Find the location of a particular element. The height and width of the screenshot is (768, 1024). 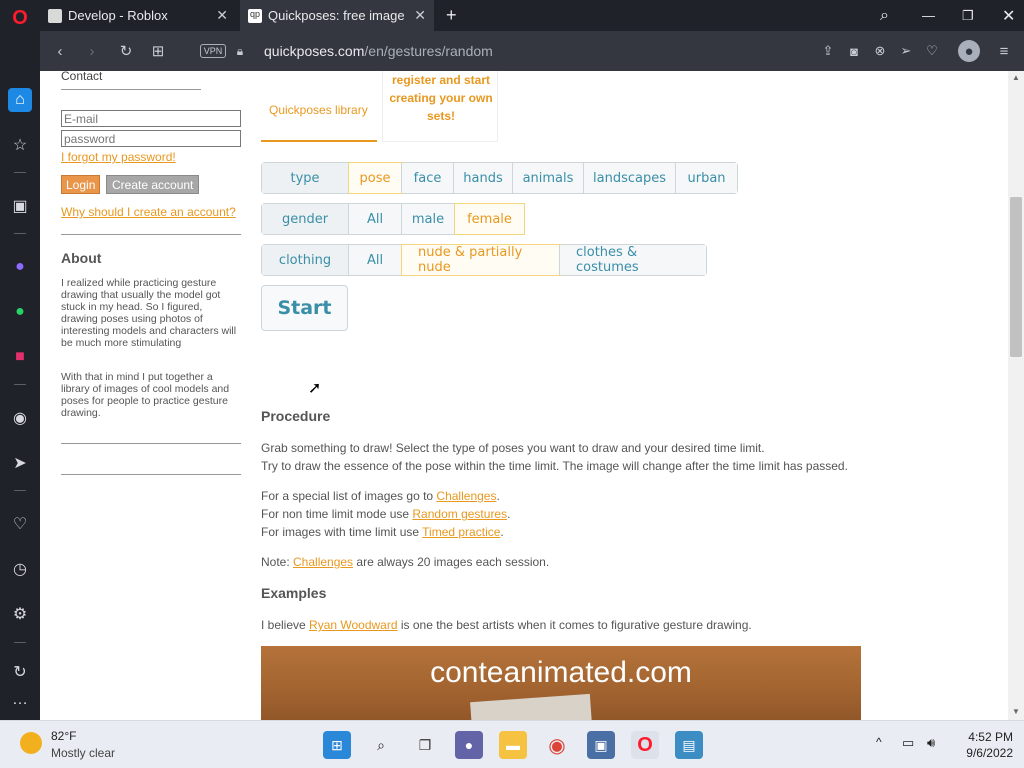

why-create-account-link: Why should I create an account? is located at coordinates (148, 212).